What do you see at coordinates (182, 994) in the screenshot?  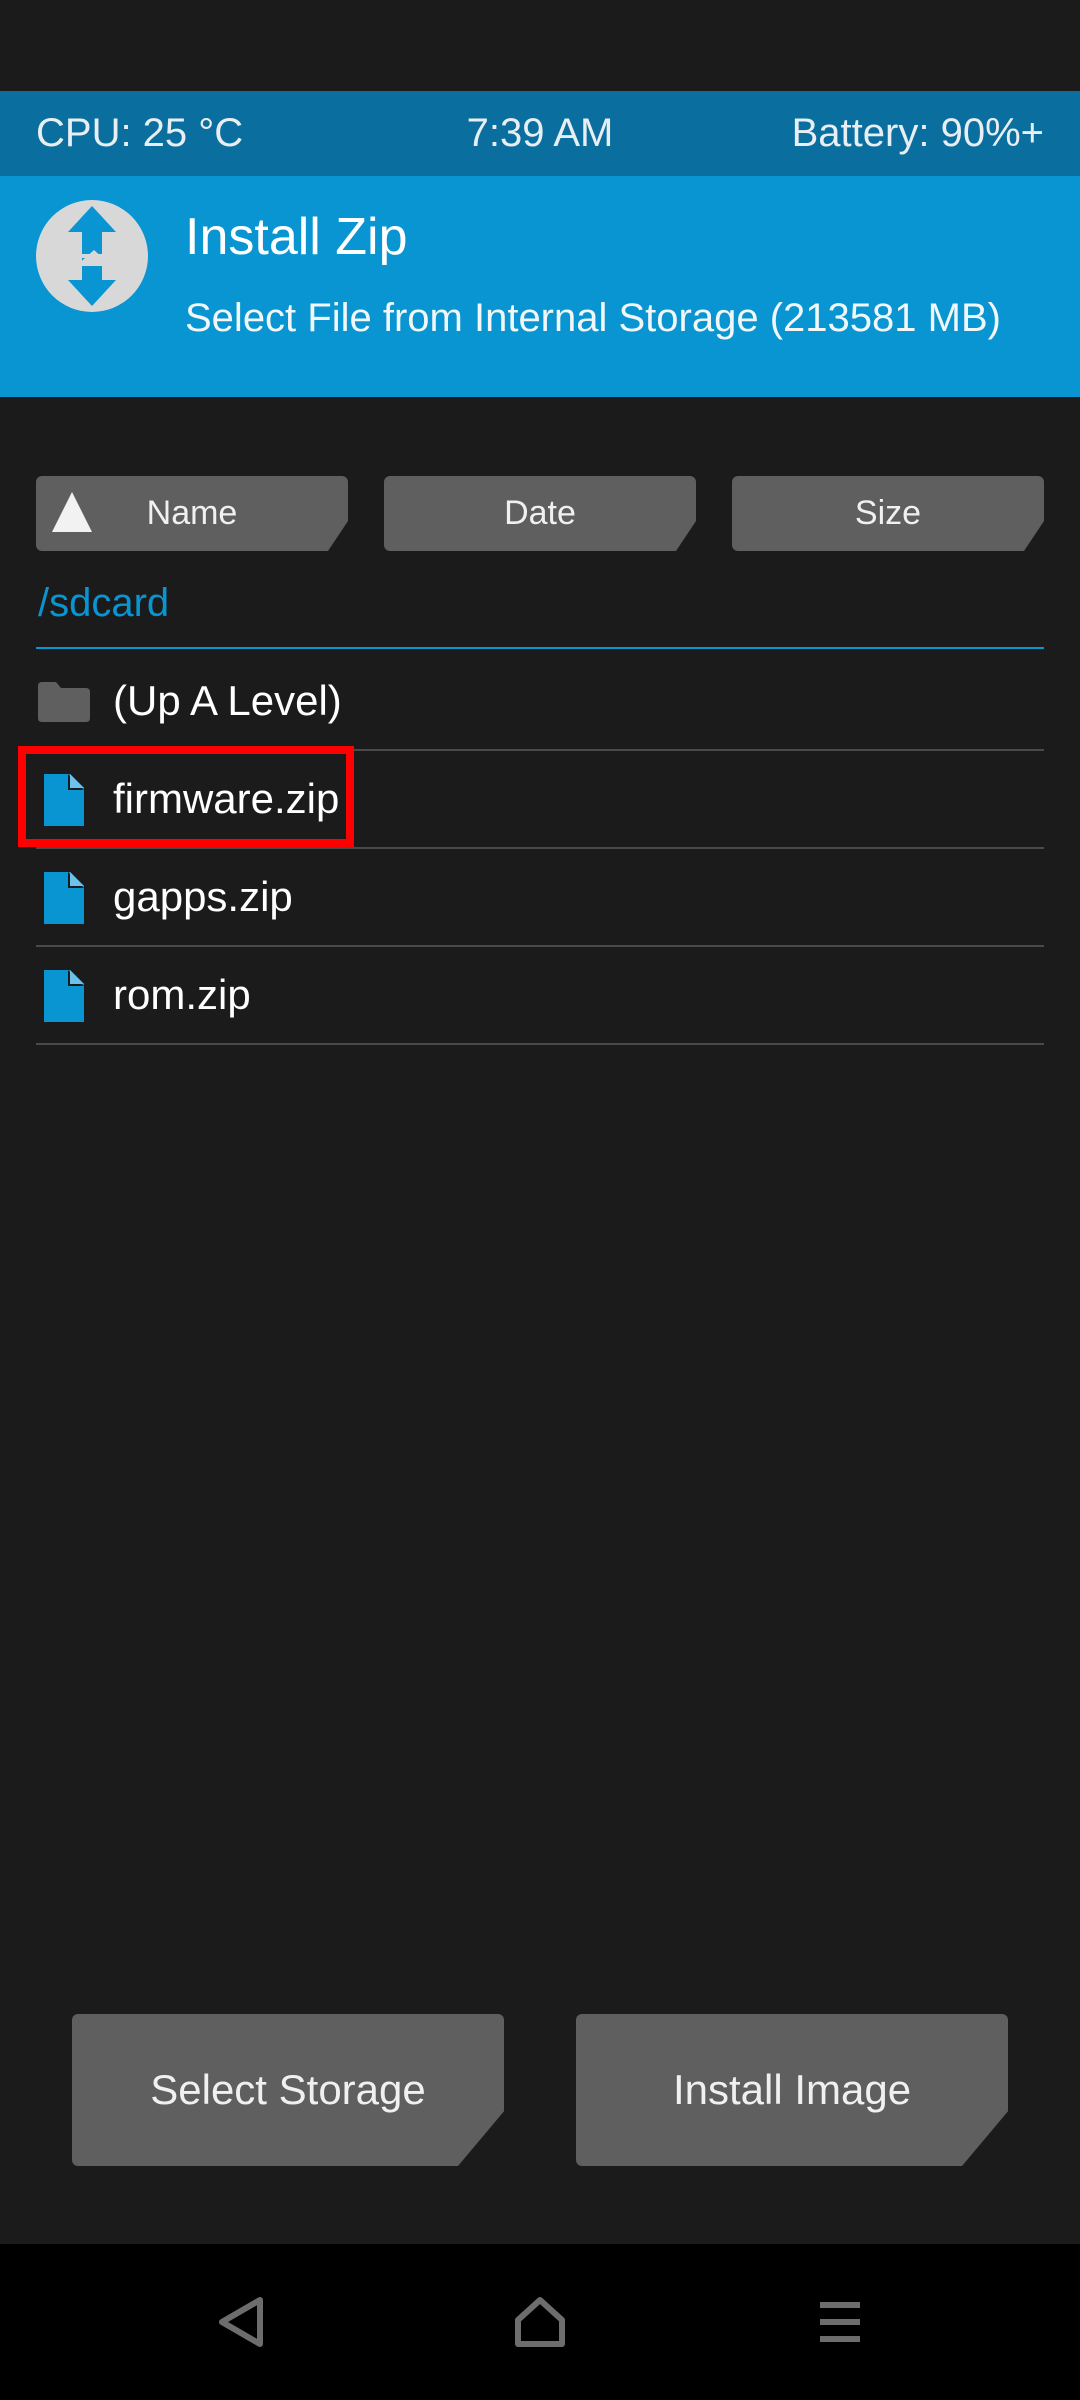 I see `file-name: rom.zip` at bounding box center [182, 994].